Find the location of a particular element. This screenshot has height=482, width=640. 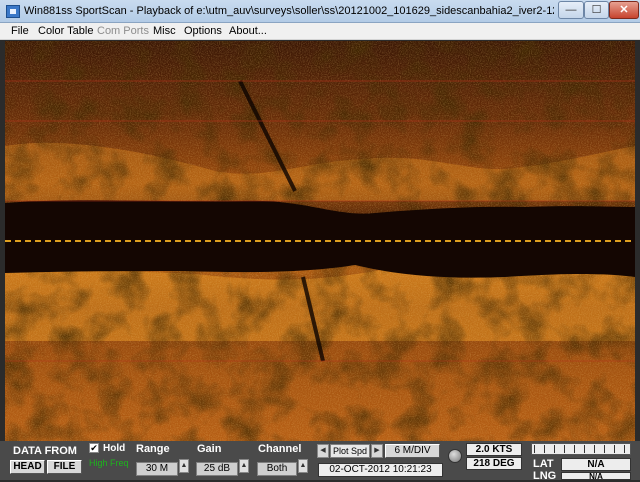

gain-spin-up: ▲ is located at coordinates (244, 466).